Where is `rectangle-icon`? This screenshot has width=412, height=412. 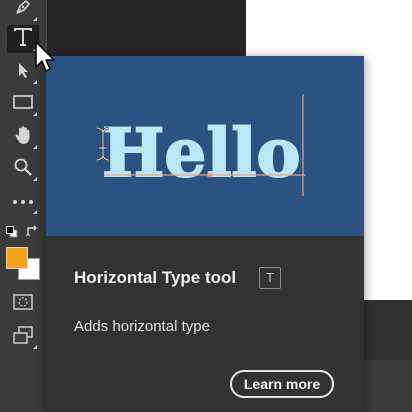 rectangle-icon is located at coordinates (23, 104).